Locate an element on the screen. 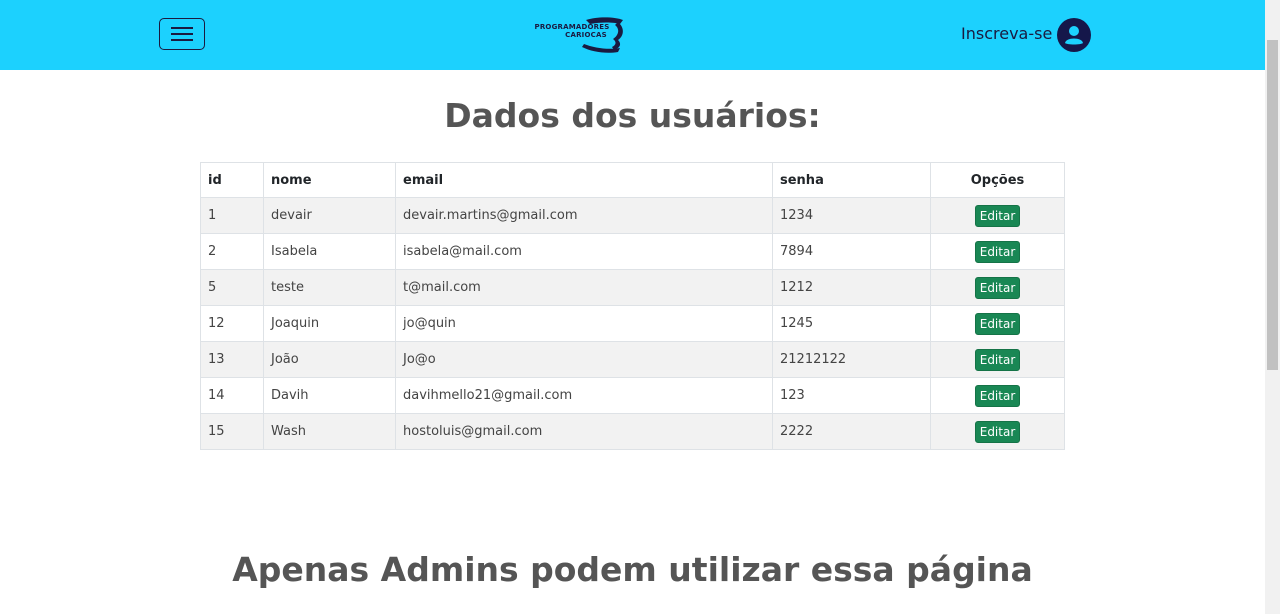  cell-email: Jo@o is located at coordinates (584, 359).